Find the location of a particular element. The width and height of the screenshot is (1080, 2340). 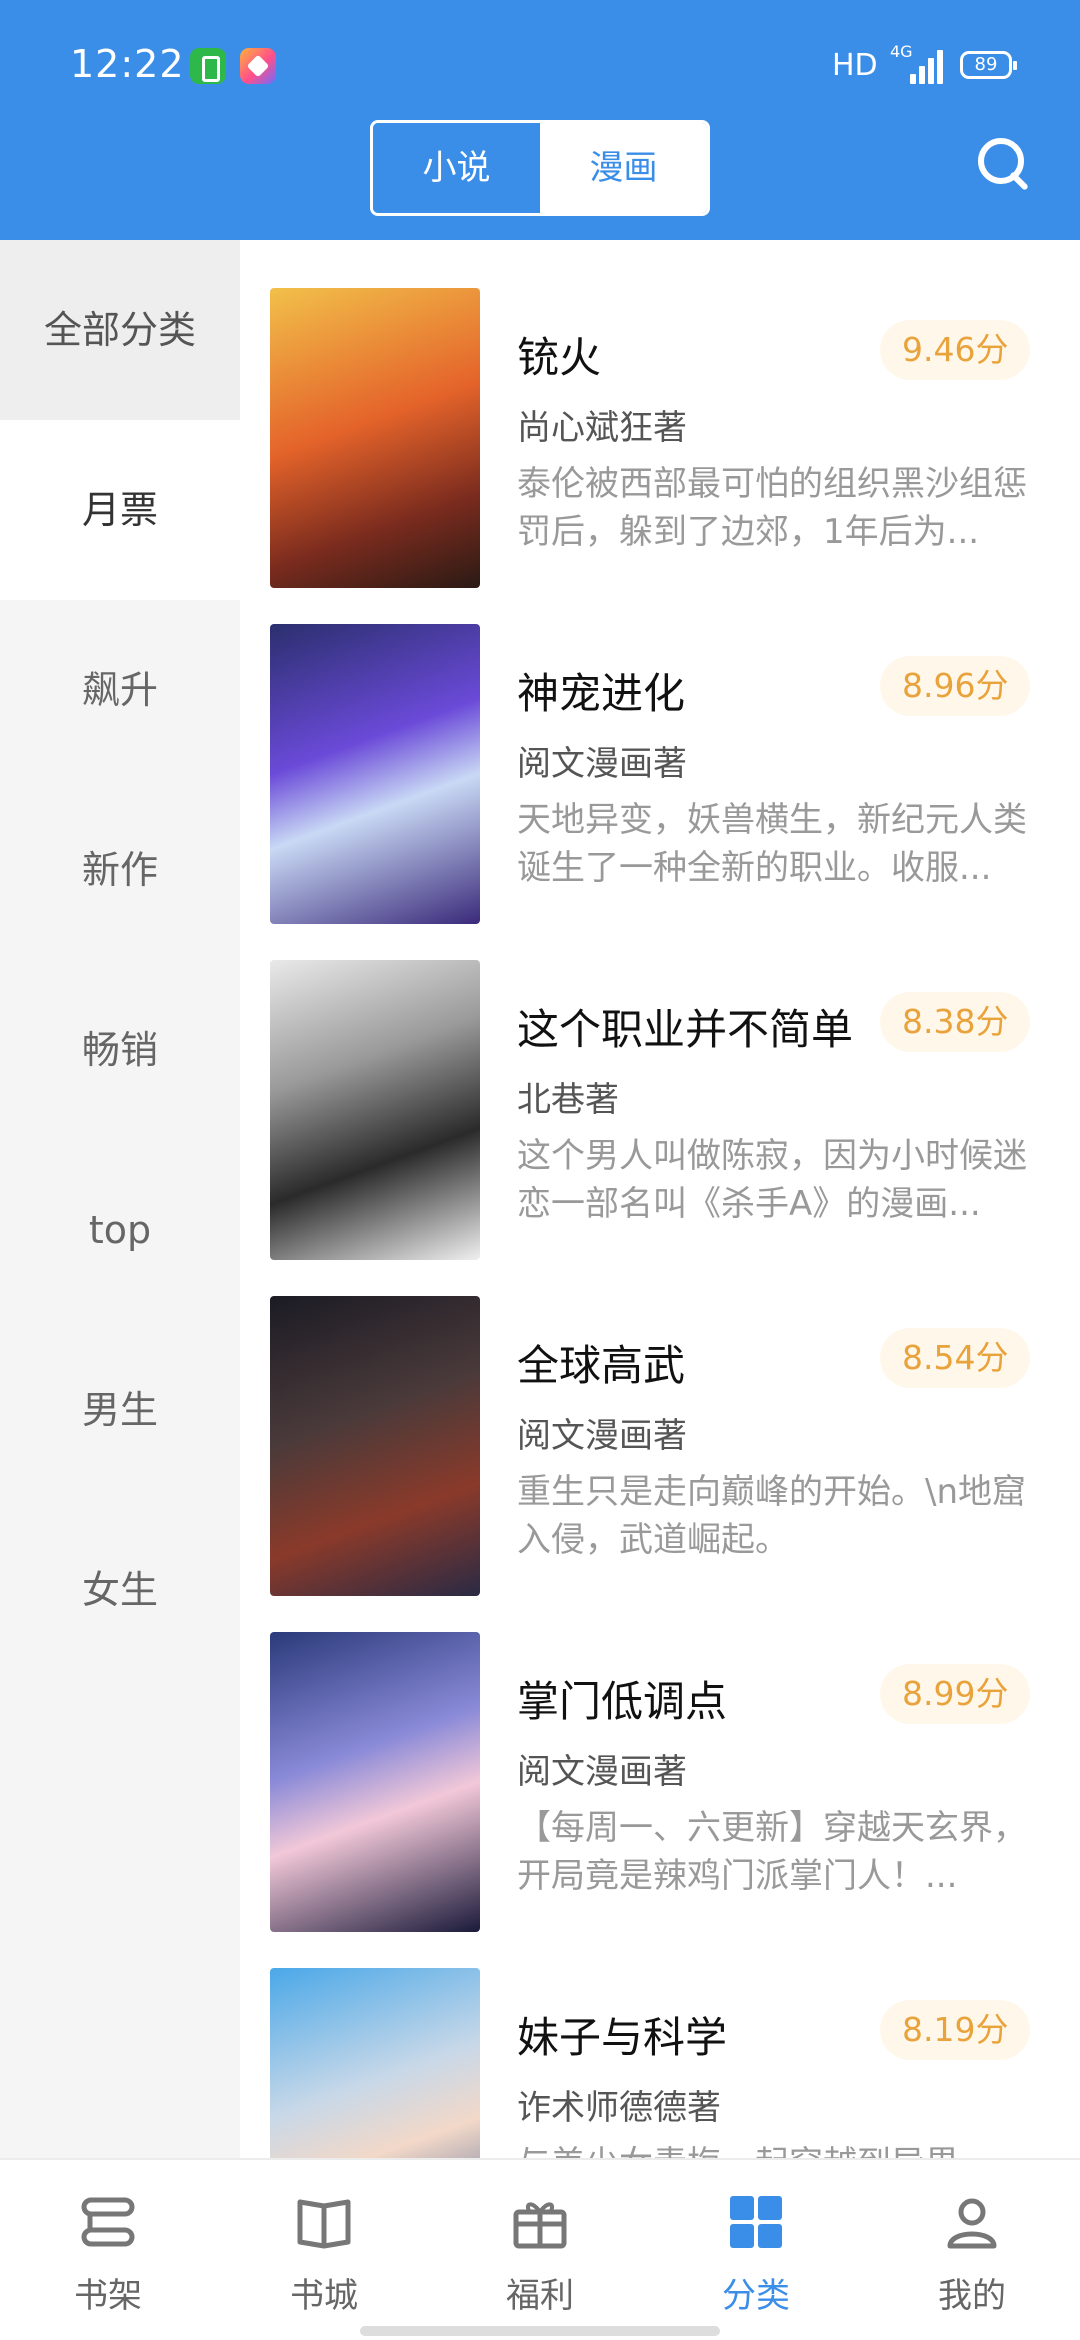

comic-author: 诈术师德德著 is located at coordinates (619, 2108).